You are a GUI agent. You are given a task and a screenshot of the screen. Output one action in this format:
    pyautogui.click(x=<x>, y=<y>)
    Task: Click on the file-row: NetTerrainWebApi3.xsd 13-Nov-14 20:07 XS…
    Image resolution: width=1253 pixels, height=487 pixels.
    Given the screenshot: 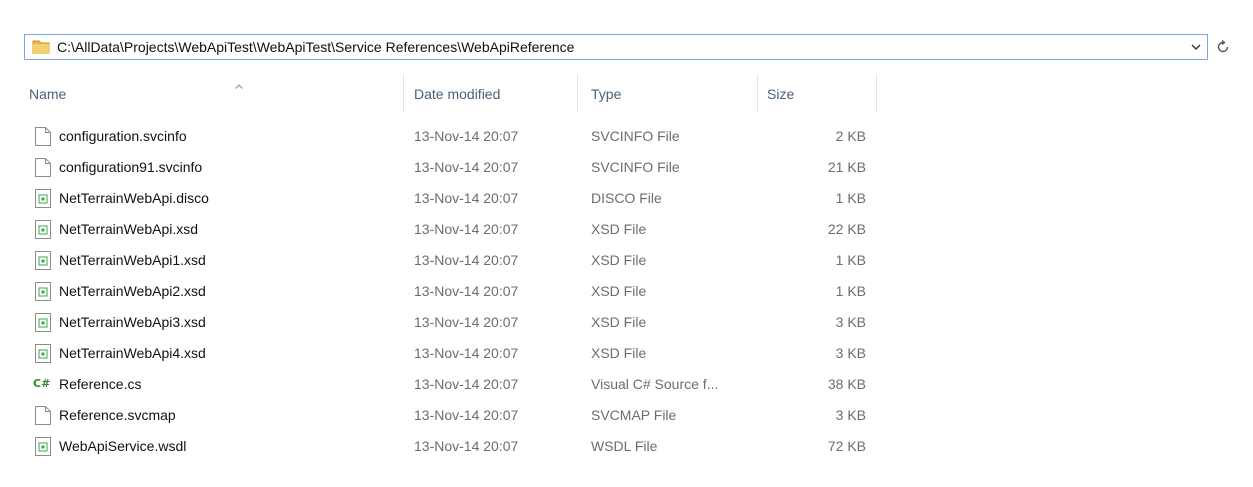 What is the action you would take?
    pyautogui.click(x=626, y=322)
    